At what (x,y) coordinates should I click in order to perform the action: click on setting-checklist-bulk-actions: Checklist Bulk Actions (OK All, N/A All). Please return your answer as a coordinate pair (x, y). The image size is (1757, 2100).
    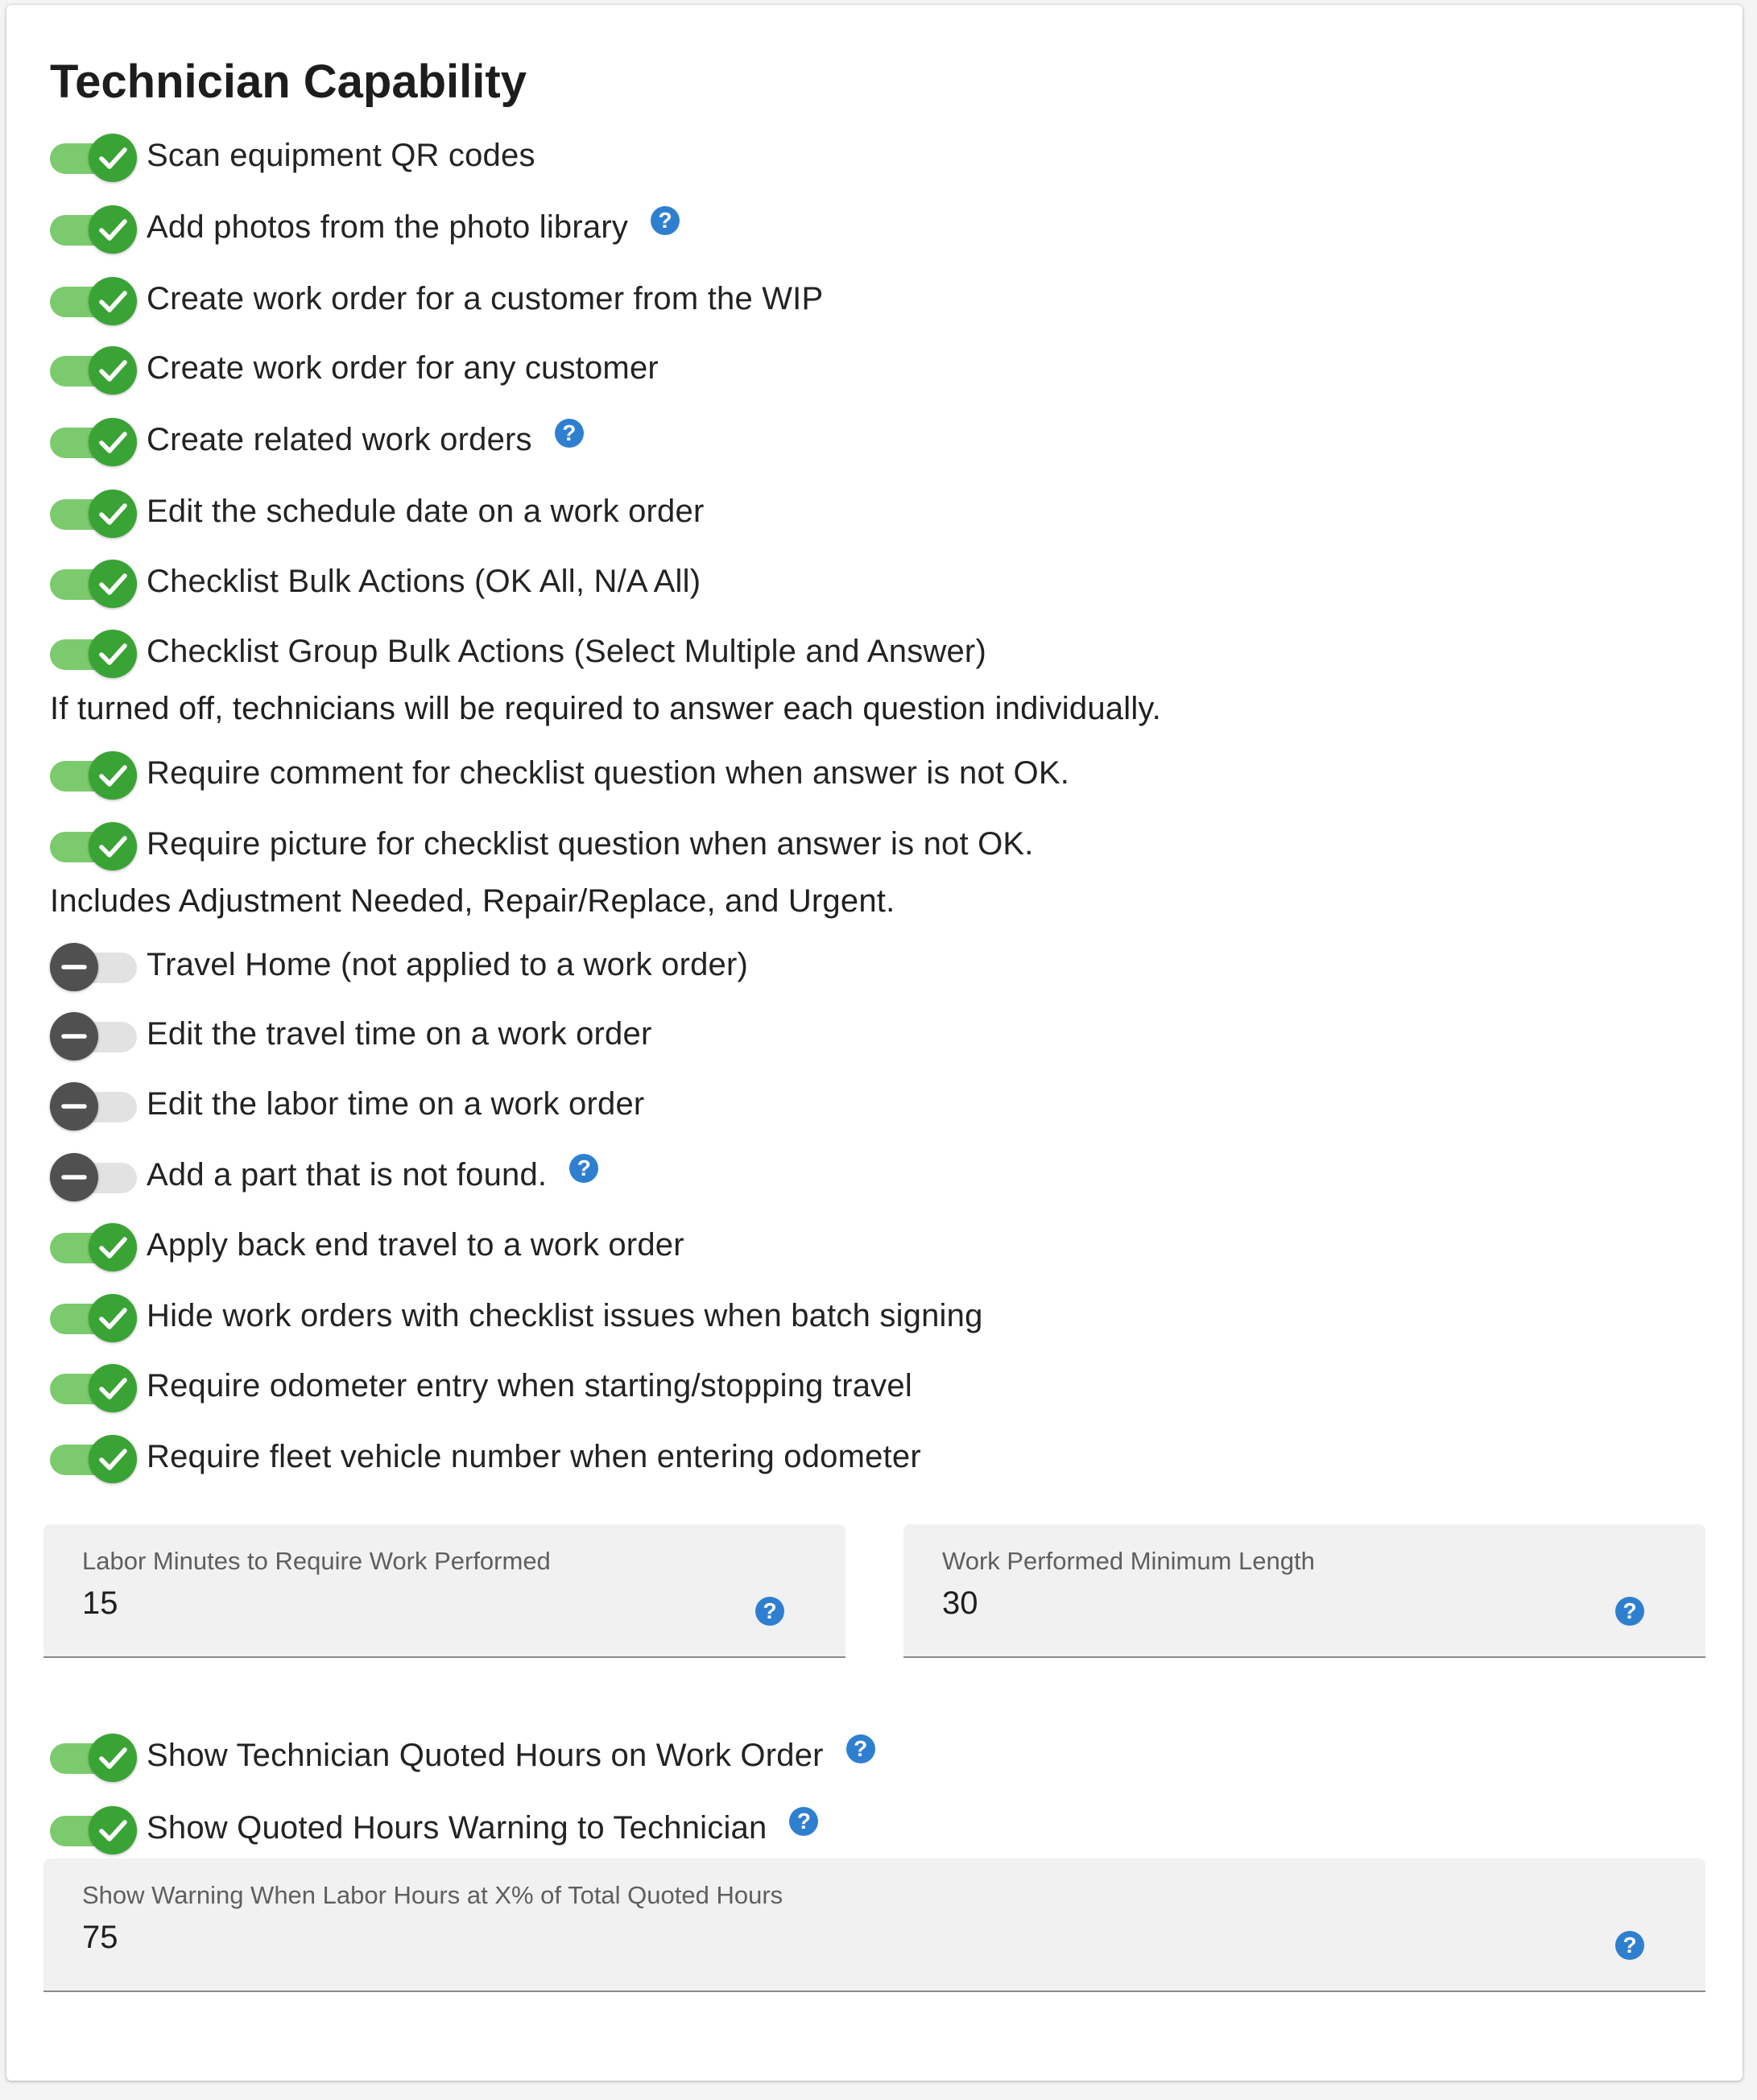
    Looking at the image, I should click on (375, 581).